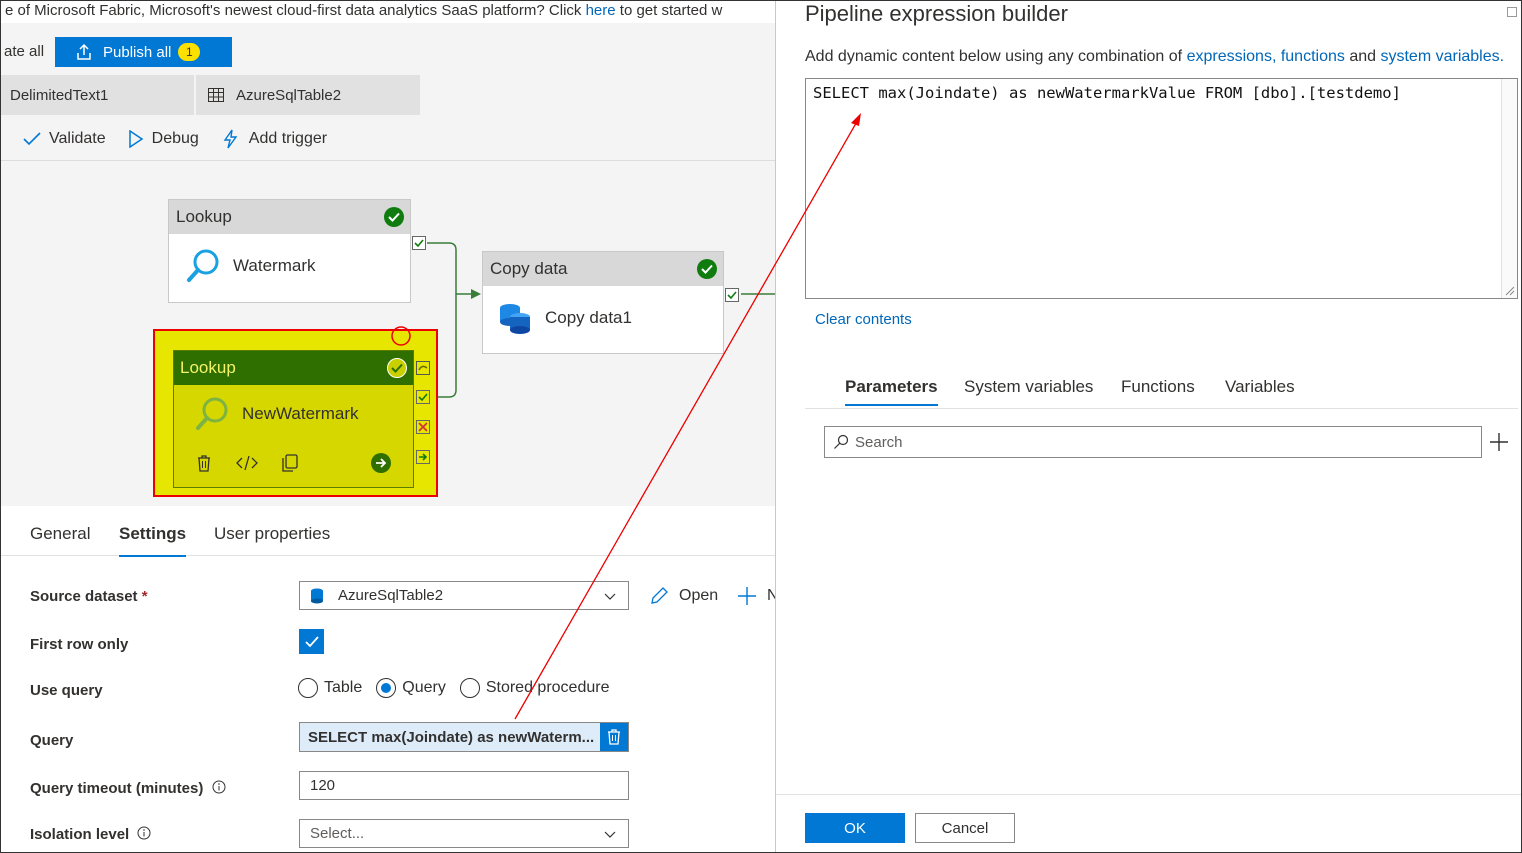 This screenshot has height=853, width=1522. What do you see at coordinates (699, 595) in the screenshot?
I see `open-label: Open` at bounding box center [699, 595].